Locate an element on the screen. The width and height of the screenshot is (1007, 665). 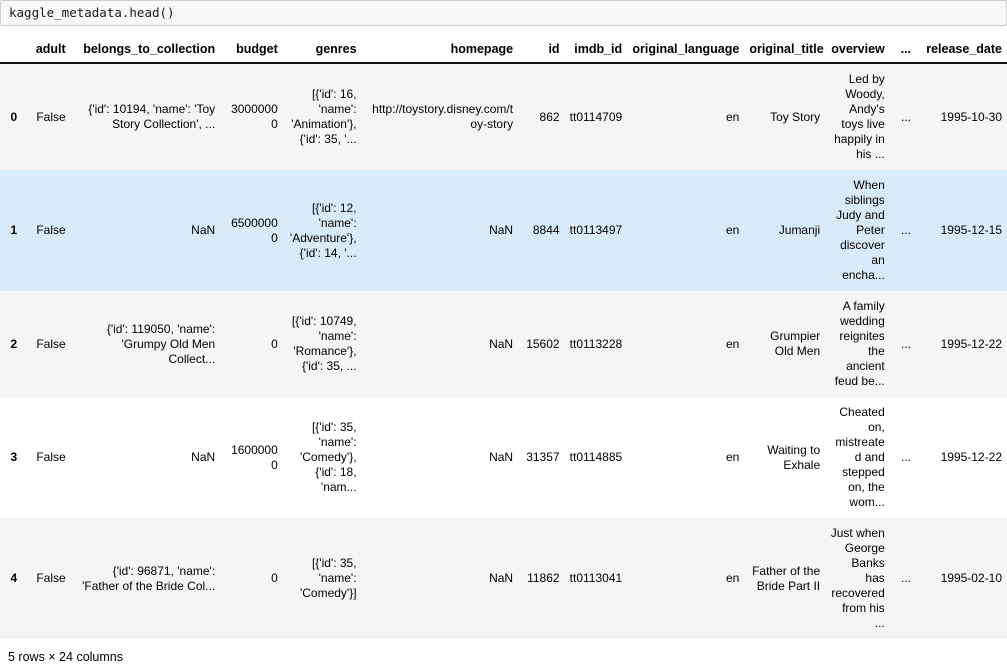
row-index-label: 3 is located at coordinates (14, 457).